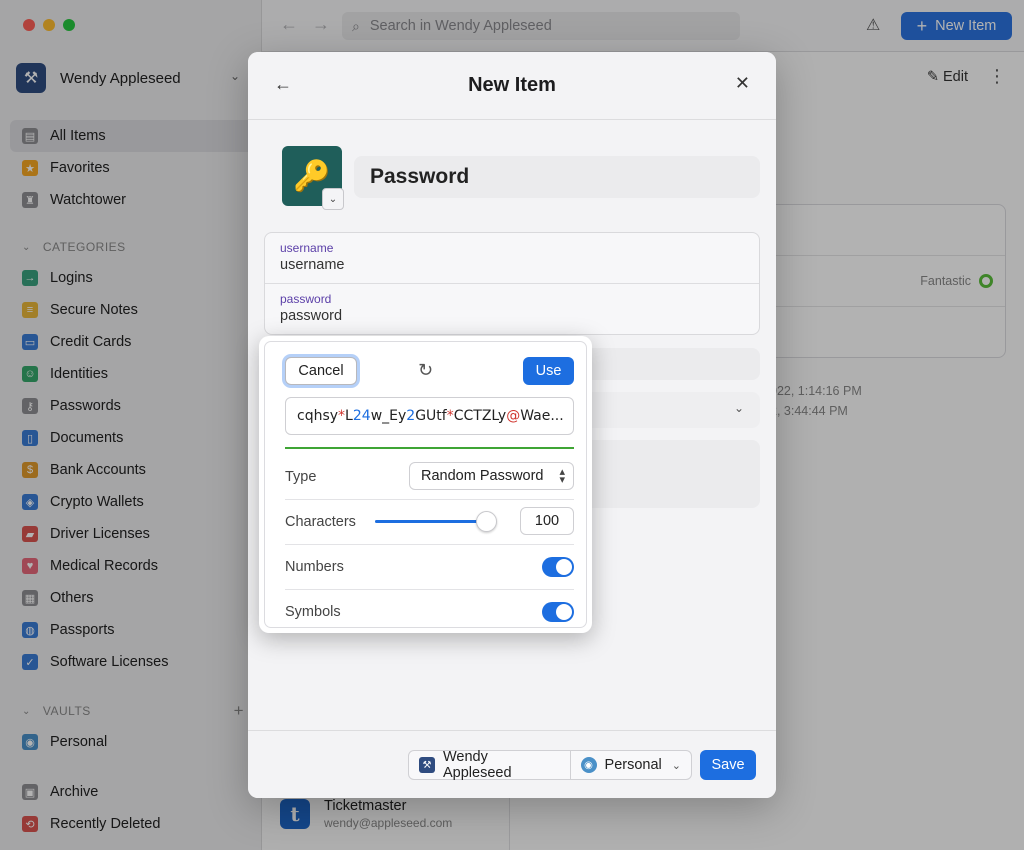  Describe the element at coordinates (320, 521) in the screenshot. I see `characters-label: Characters` at that location.